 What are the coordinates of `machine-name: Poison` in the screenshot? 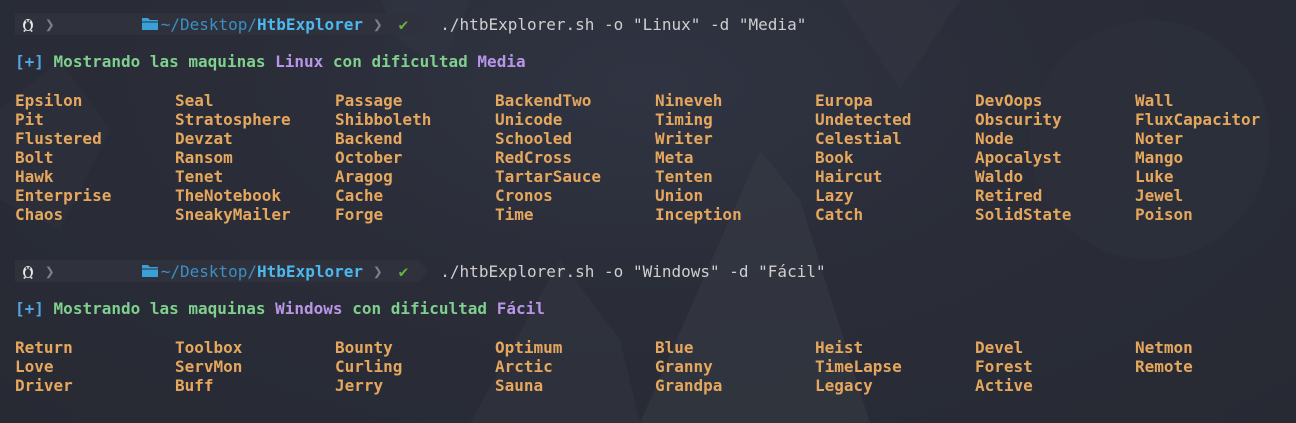 It's located at (1164, 214).